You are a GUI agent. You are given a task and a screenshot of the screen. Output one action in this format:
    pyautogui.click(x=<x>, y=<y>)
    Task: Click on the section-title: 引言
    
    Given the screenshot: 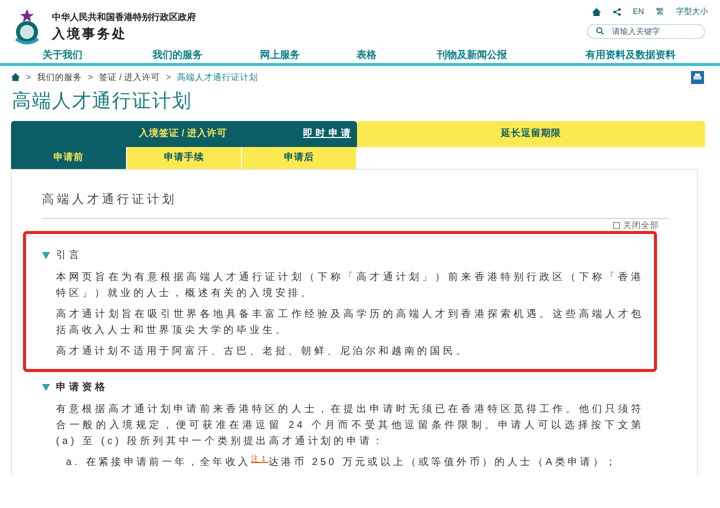 What is the action you would take?
    pyautogui.click(x=69, y=255)
    